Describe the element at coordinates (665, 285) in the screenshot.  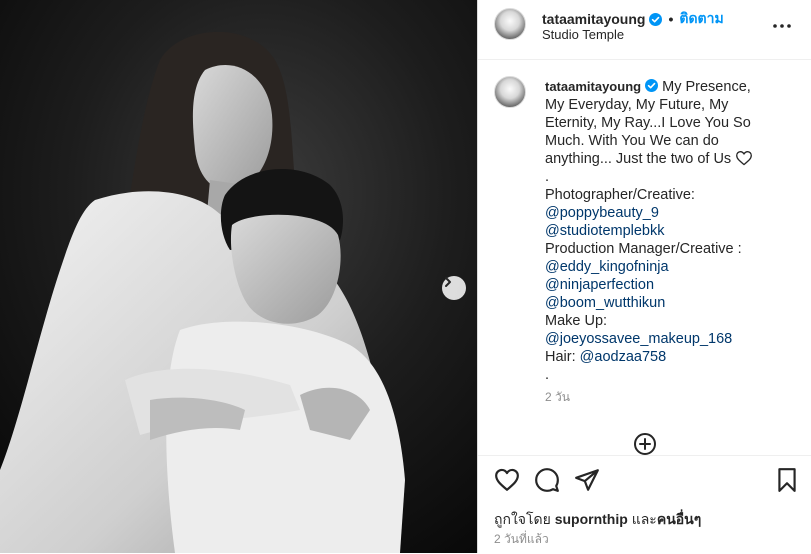
I see `mention-link: @ninjaperfection` at that location.